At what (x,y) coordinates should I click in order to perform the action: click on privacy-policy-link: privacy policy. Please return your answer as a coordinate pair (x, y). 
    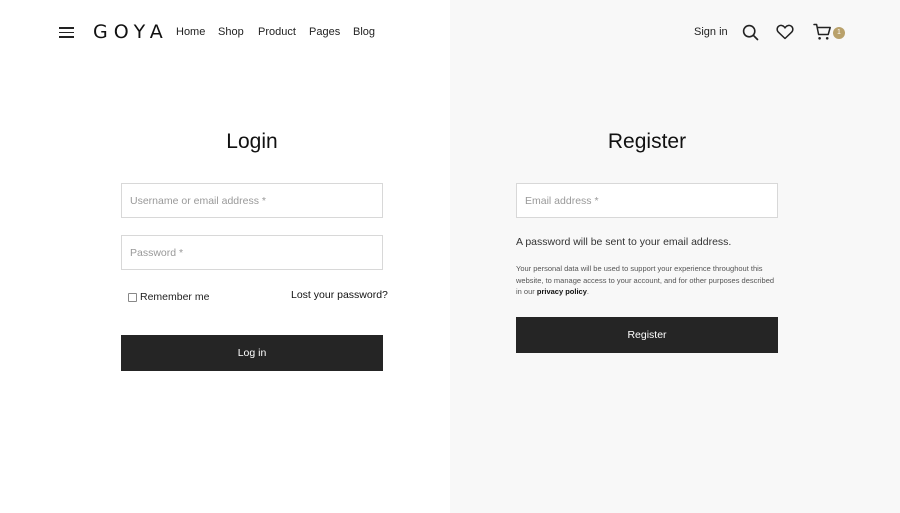
    Looking at the image, I should click on (562, 291).